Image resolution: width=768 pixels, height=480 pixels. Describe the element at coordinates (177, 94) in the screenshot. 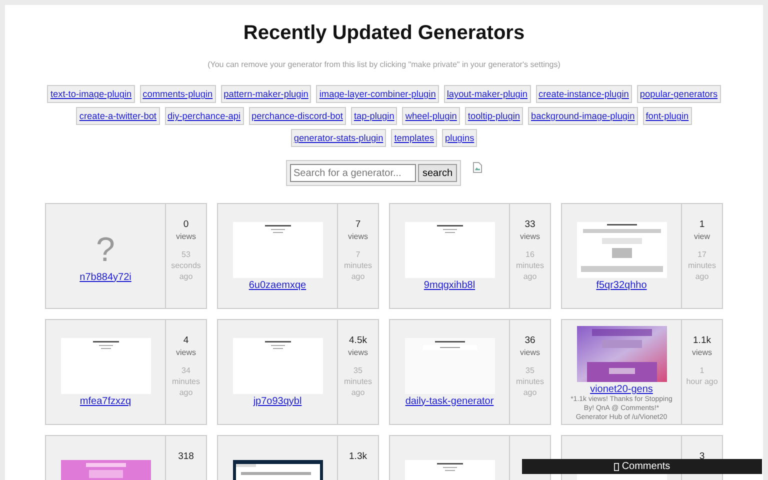

I see `tag-link: comments-plugin` at that location.